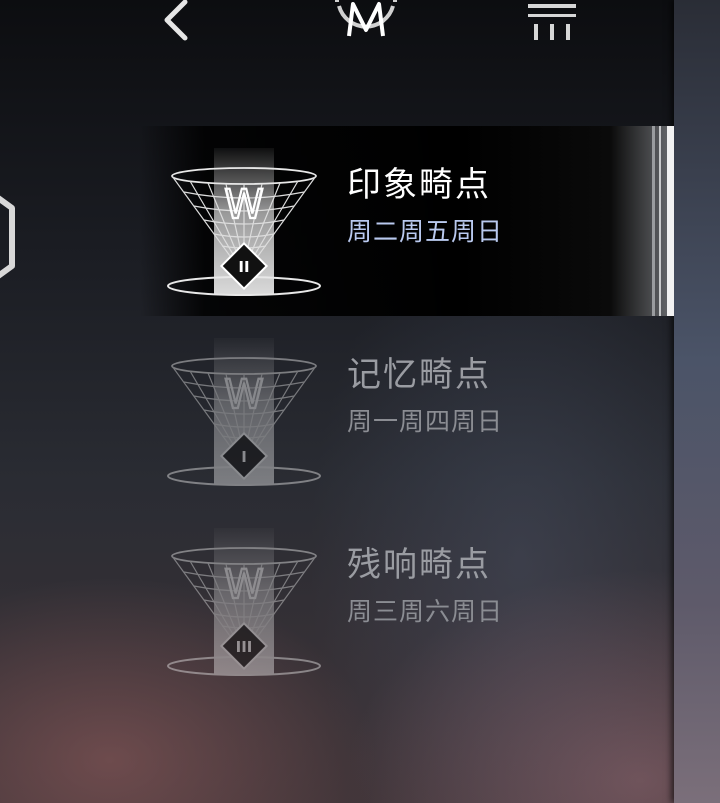  Describe the element at coordinates (243, 267) in the screenshot. I see `tier-badge: II` at that location.